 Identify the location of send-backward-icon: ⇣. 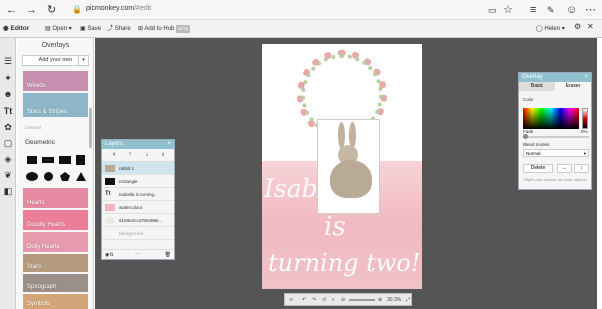
(147, 155).